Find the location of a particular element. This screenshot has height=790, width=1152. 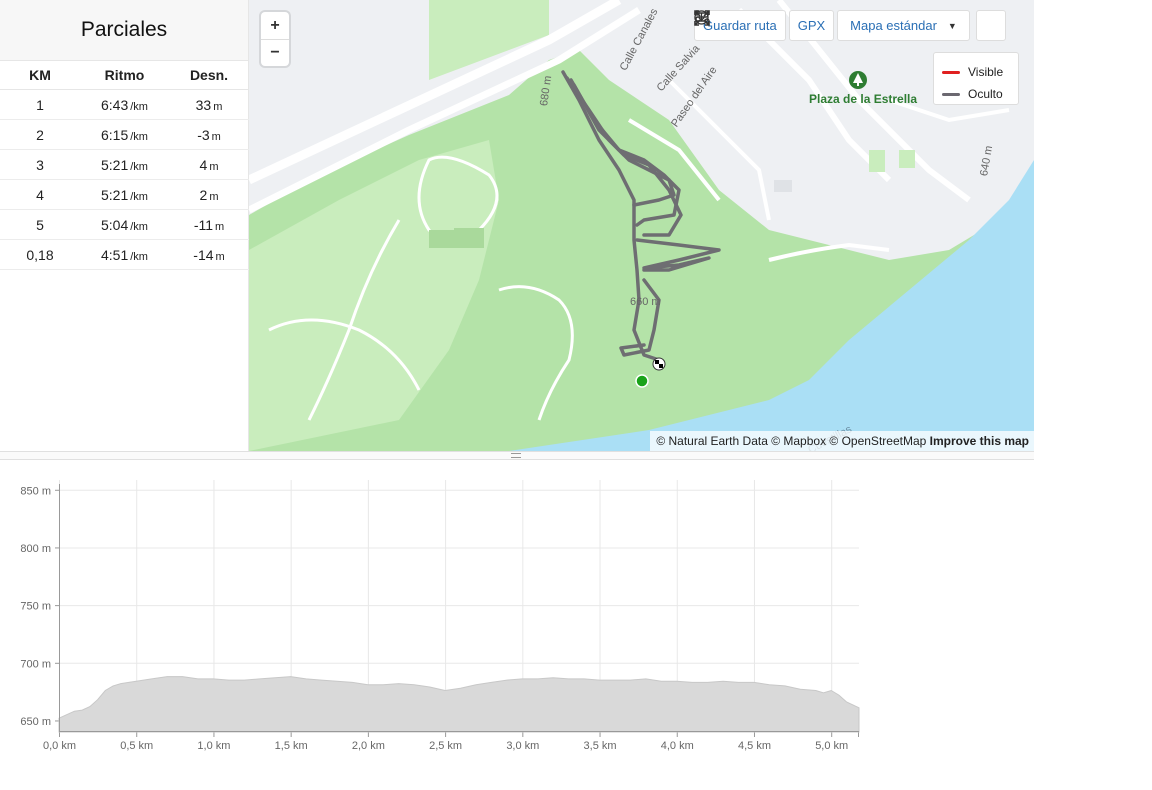

split-km: 4 is located at coordinates (40, 194).